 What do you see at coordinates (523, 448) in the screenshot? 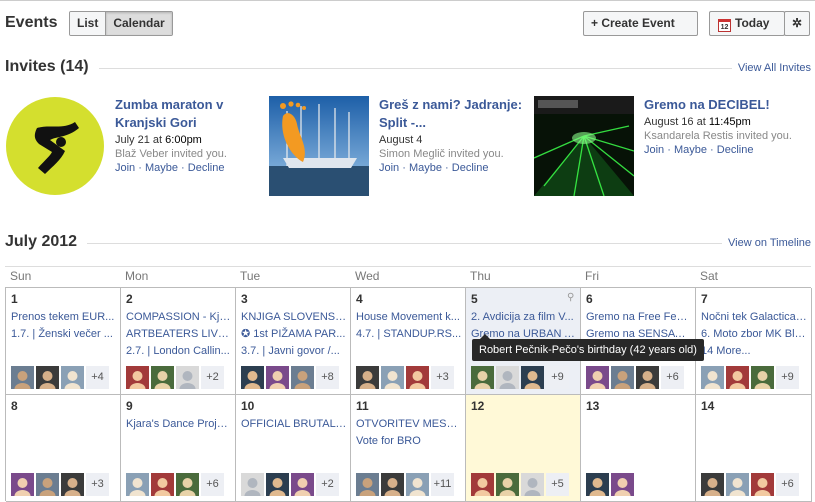
I see `calendar-day-cell: 12 +5` at bounding box center [523, 448].